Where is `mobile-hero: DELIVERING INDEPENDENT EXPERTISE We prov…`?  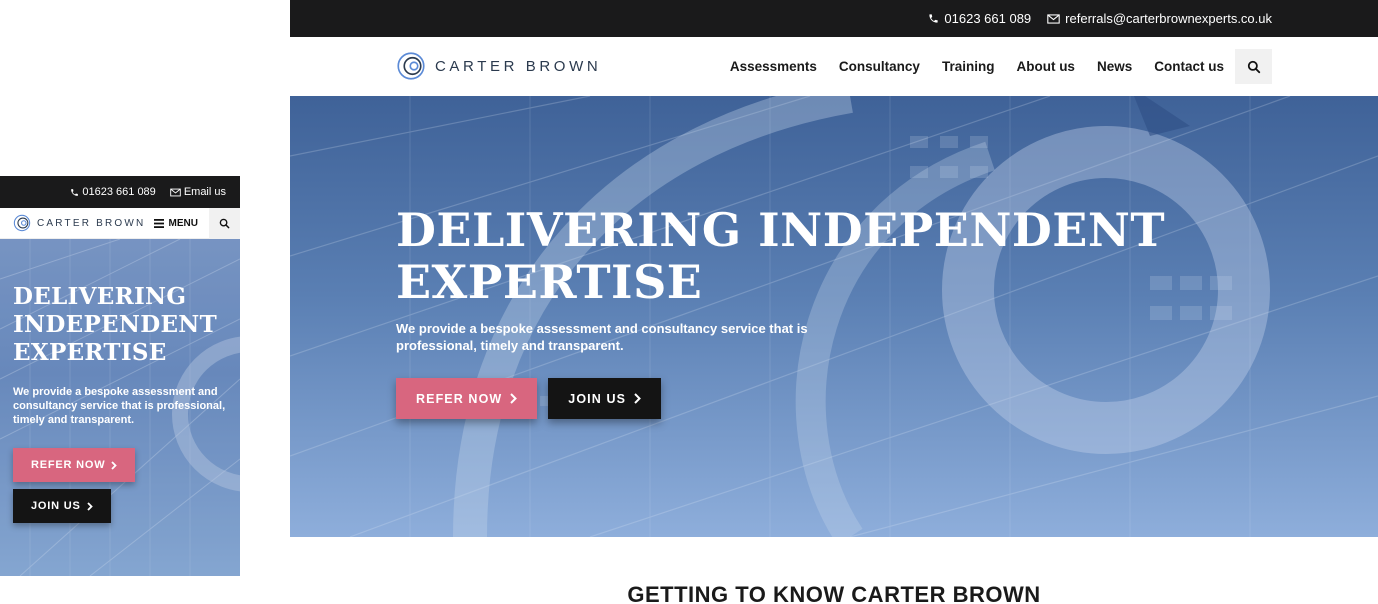
mobile-hero: DELIVERING INDEPENDENT EXPERTISE We prov… is located at coordinates (120, 407).